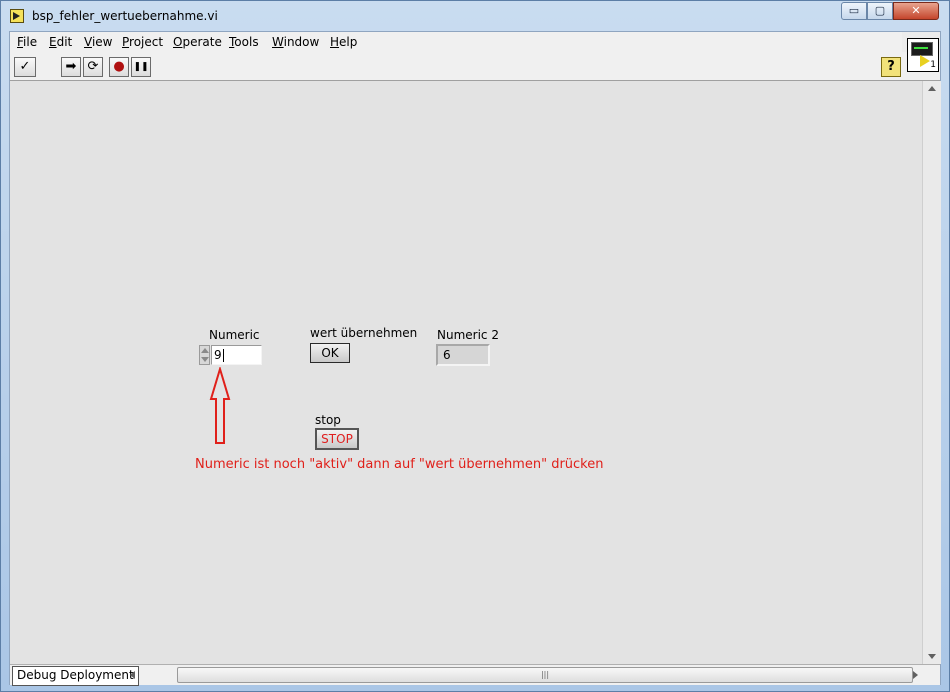 This screenshot has width=950, height=692. I want to click on stop-label: stop, so click(328, 420).